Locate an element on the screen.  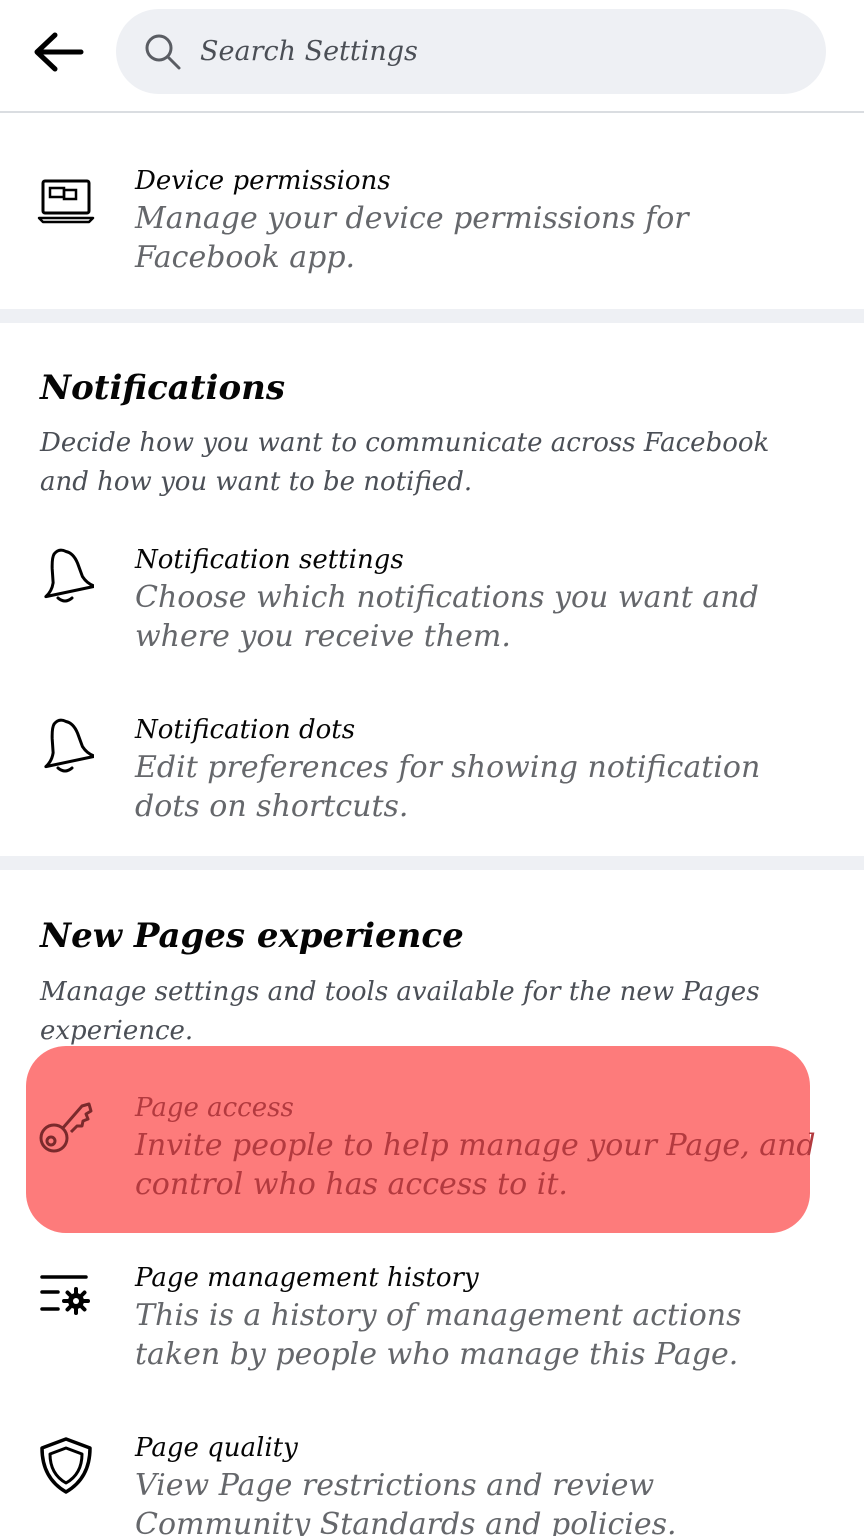
search-bar is located at coordinates (471, 51).